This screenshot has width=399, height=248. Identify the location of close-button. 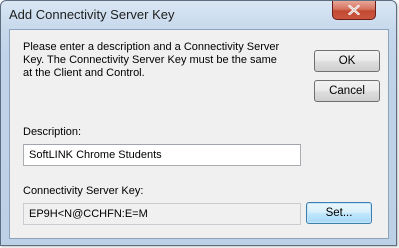
(354, 10).